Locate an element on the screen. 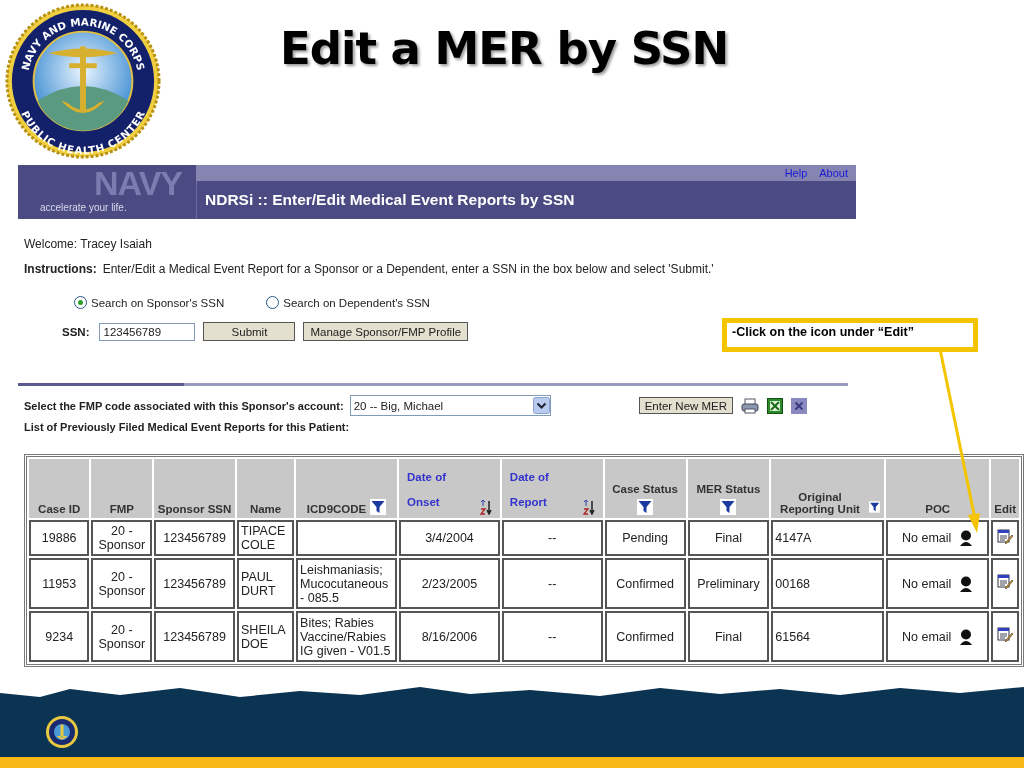  column-header: Date of Onset is located at coordinates (449, 488).